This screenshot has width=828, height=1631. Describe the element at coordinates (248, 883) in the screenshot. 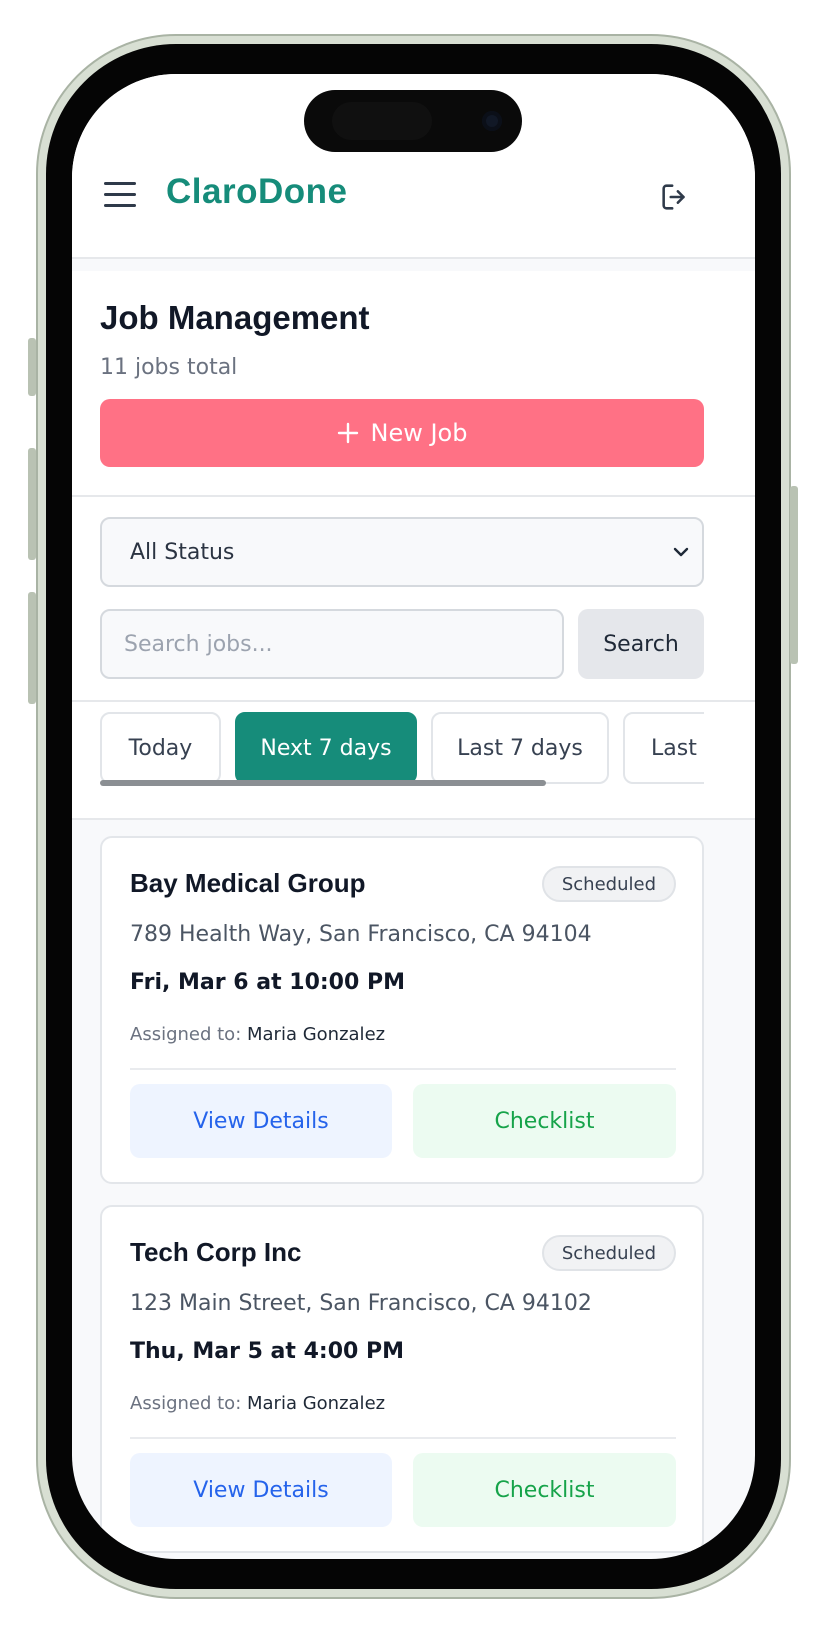

I see `job-client: Bay Medical Group` at that location.